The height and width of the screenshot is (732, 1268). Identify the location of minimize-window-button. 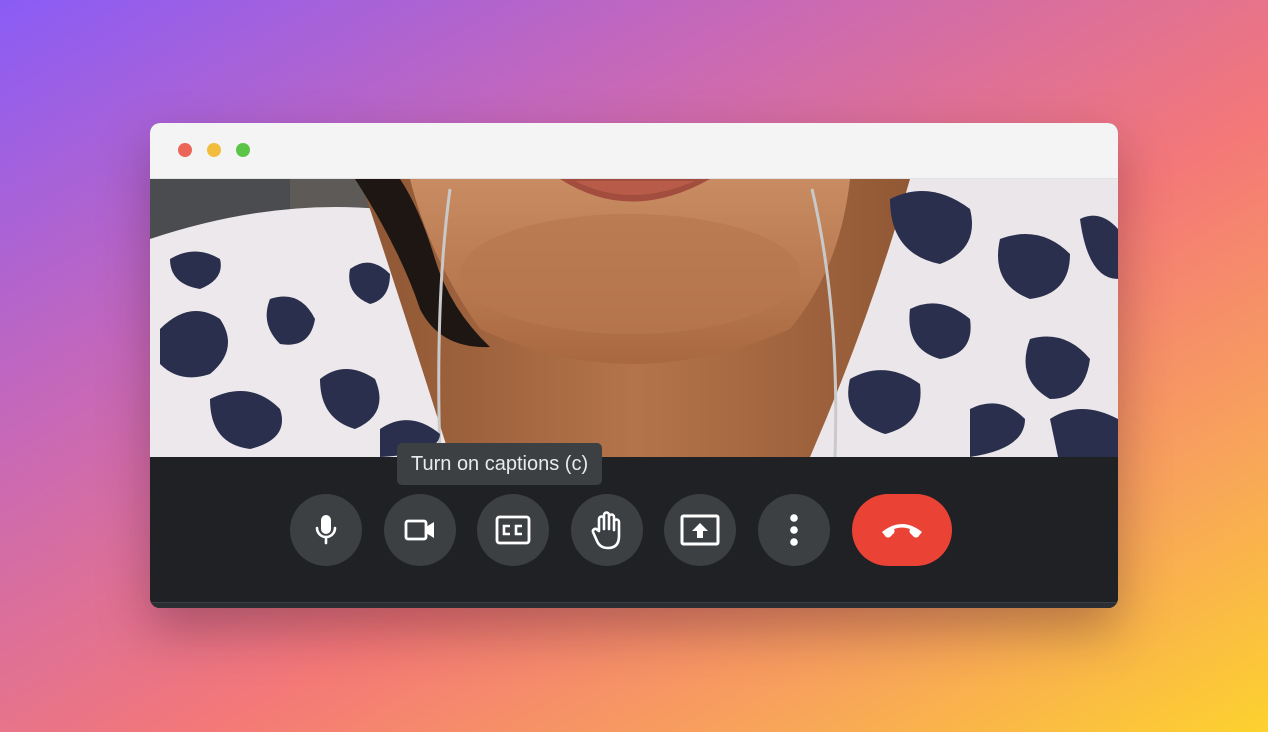
(214, 150).